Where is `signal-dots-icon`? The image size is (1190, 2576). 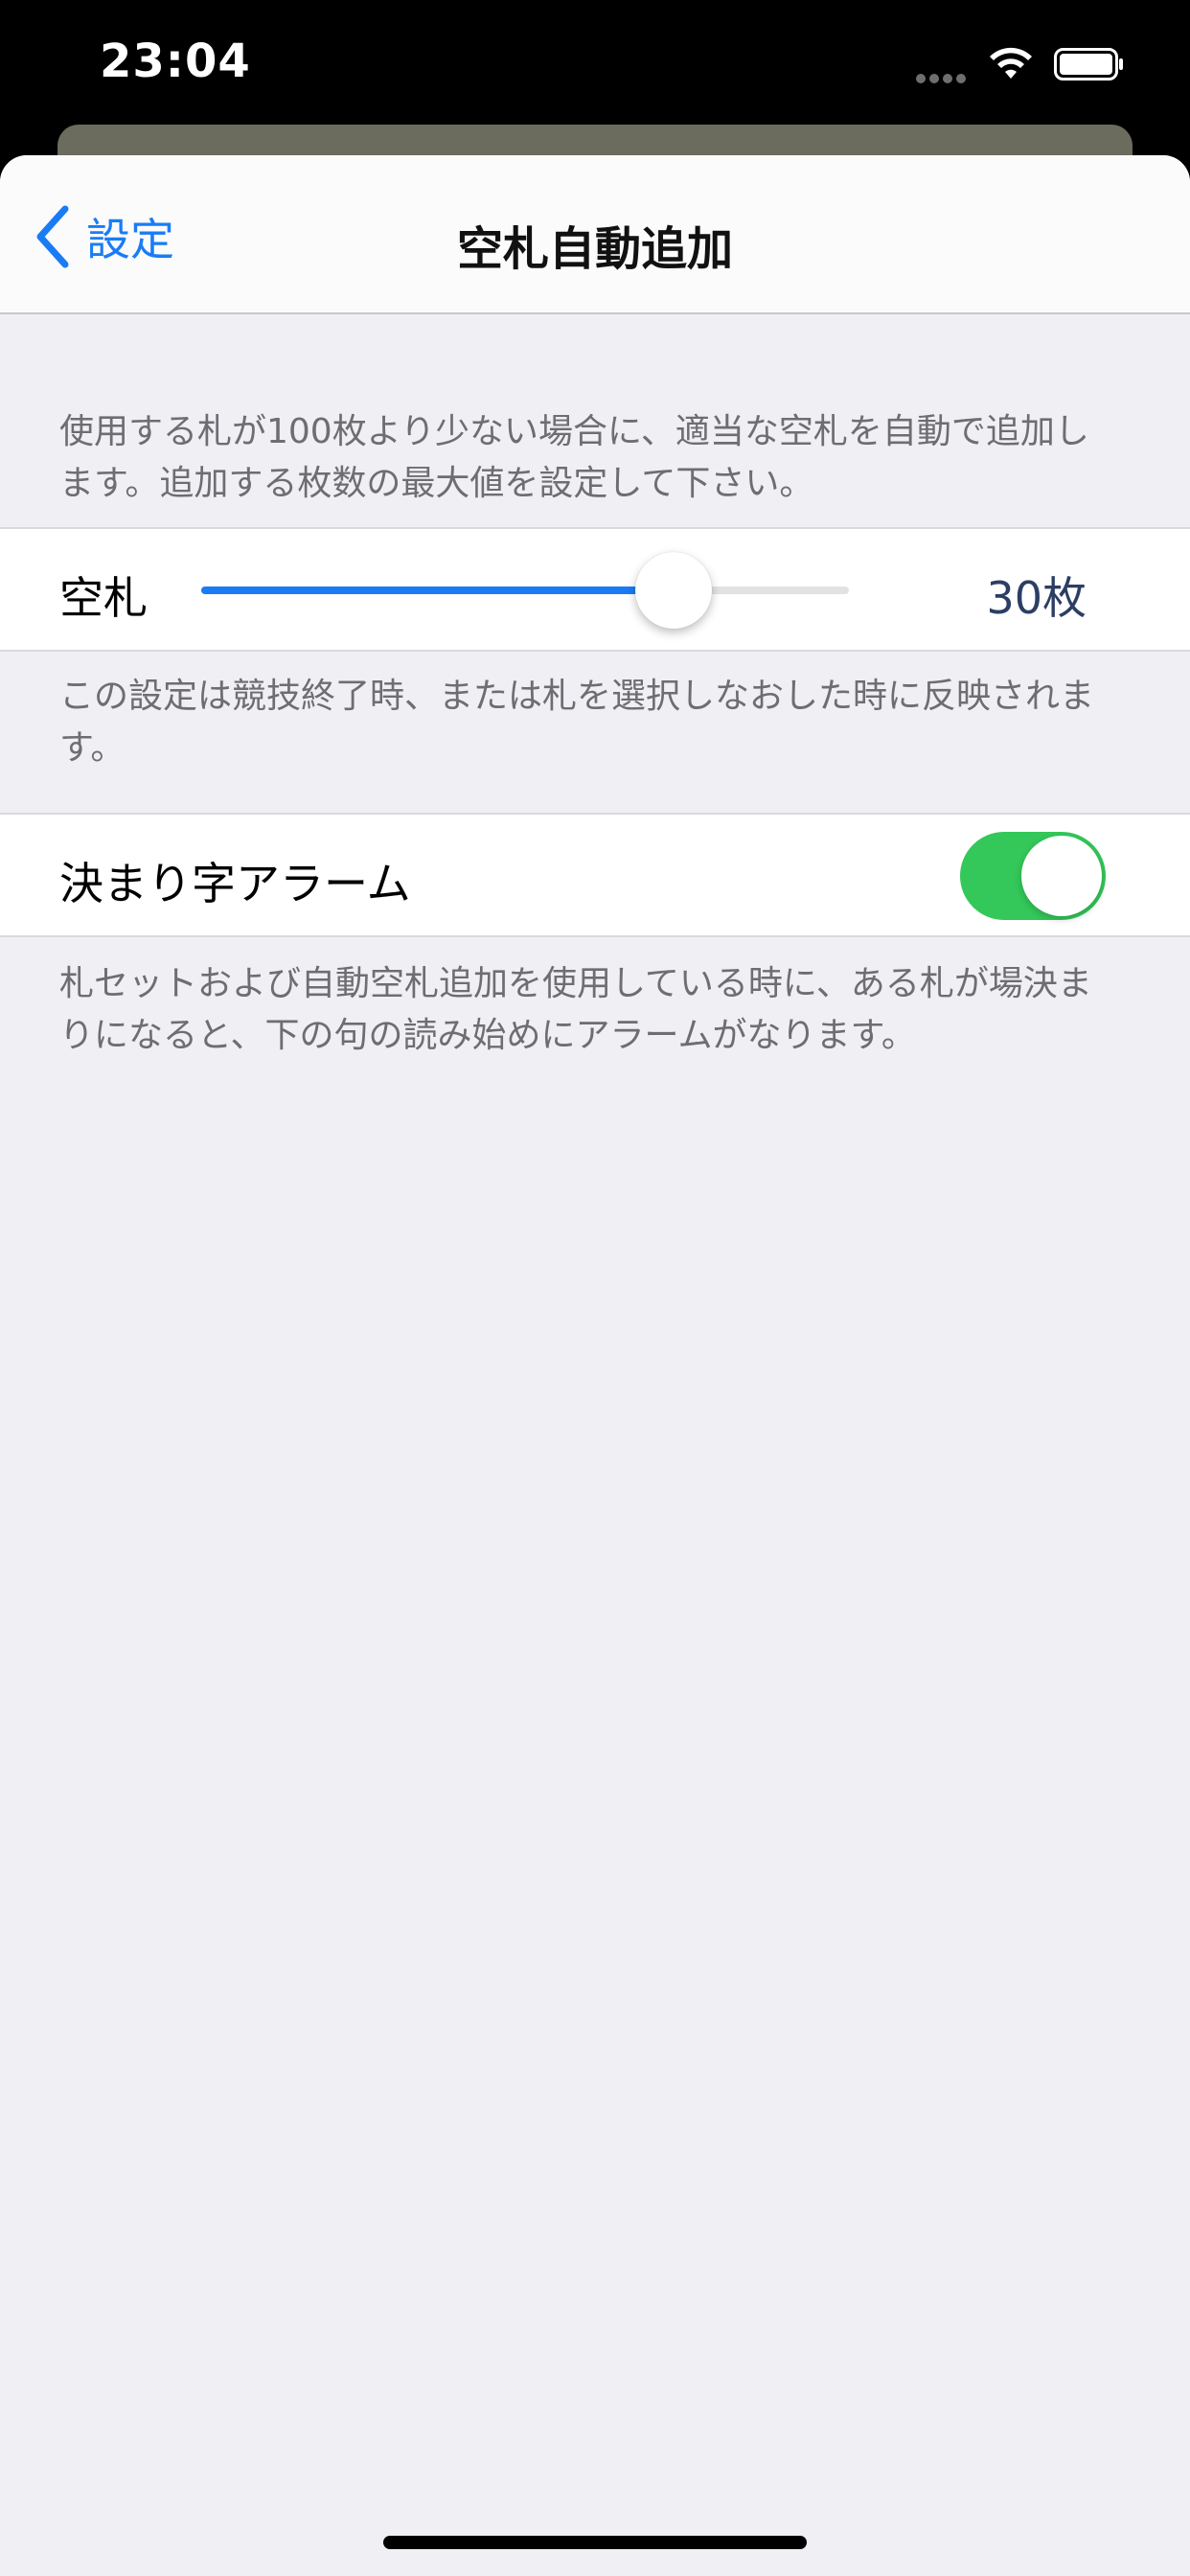
signal-dots-icon is located at coordinates (943, 76).